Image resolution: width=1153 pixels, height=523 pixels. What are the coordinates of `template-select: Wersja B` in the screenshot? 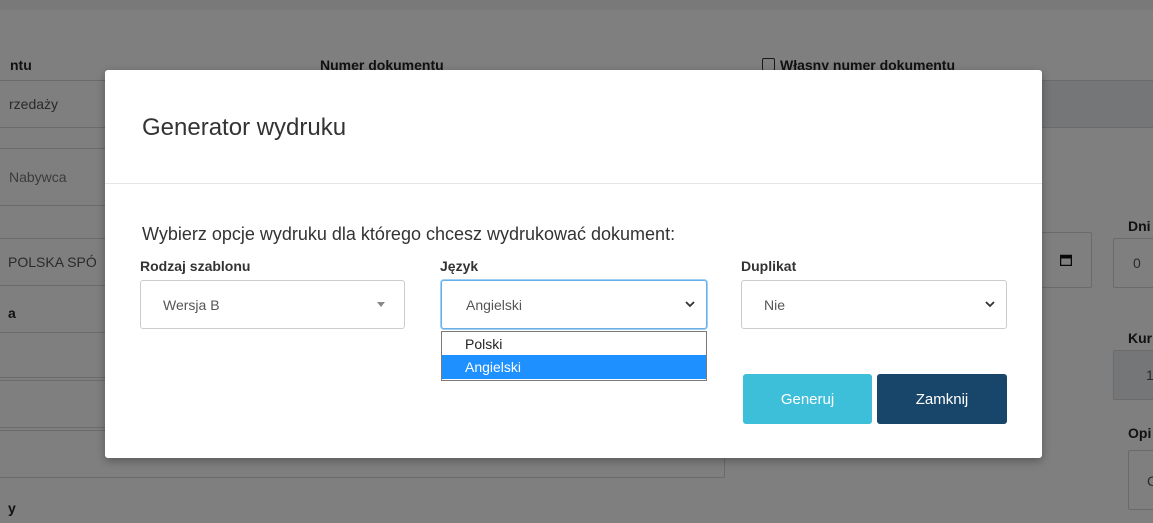 It's located at (272, 304).